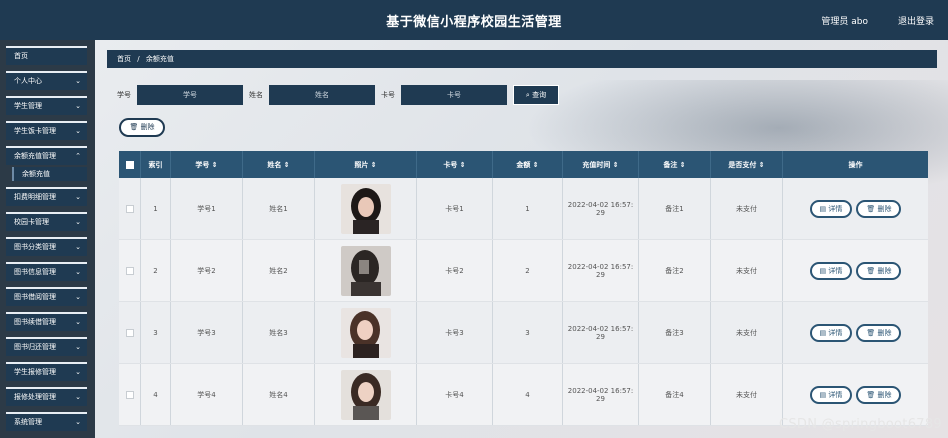  I want to click on cell-amount: 3, so click(528, 332).